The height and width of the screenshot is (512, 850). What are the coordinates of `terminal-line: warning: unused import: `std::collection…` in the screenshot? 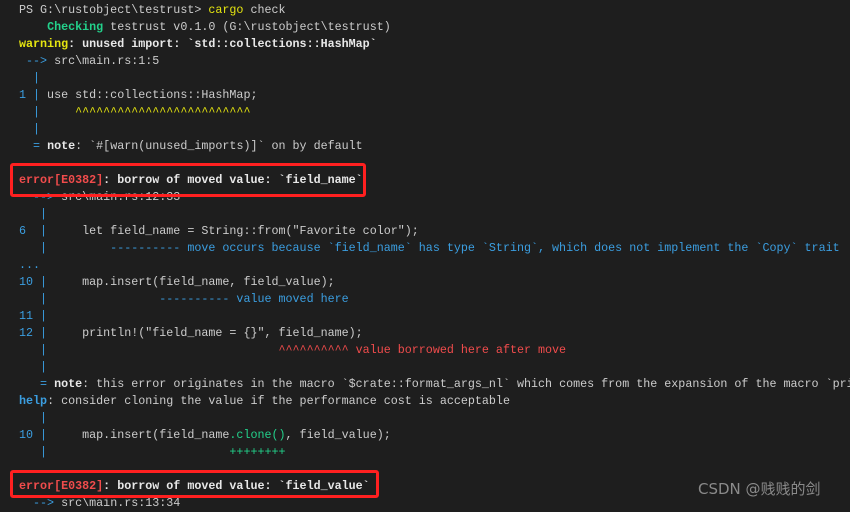 It's located at (434, 44).